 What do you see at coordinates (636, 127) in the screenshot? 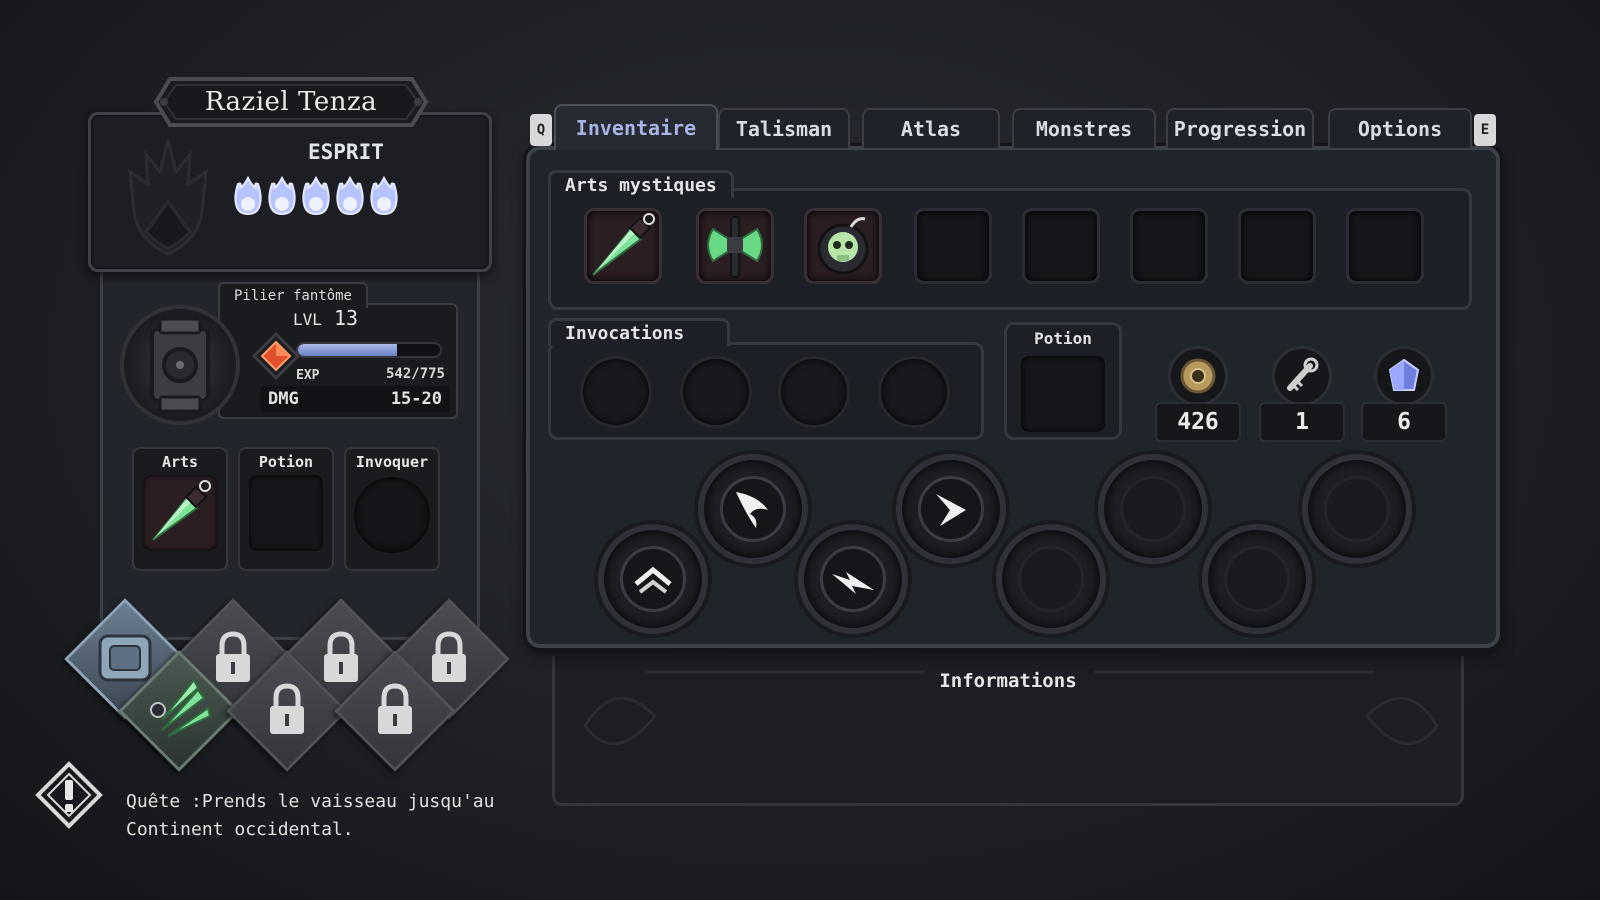
I see `tab-inventaire: Inventaire` at bounding box center [636, 127].